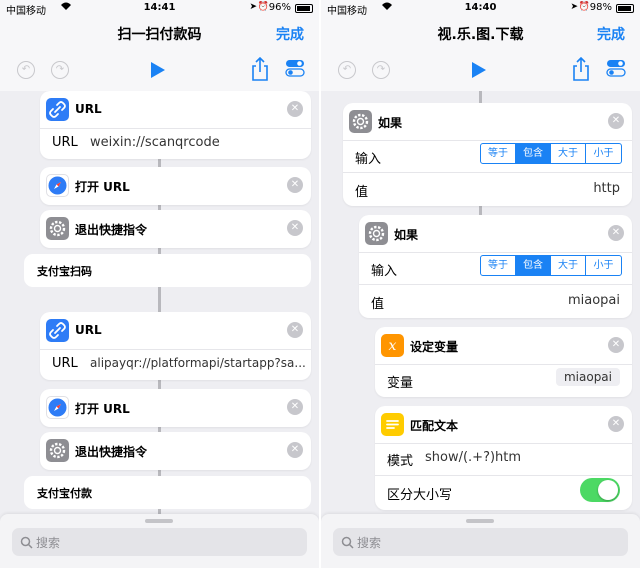 The width and height of the screenshot is (640, 568). Describe the element at coordinates (279, 7) in the screenshot. I see `battery-percent: 96%` at that location.